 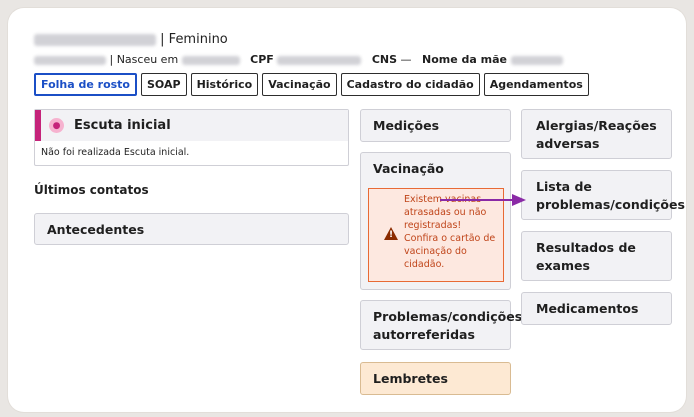 I want to click on patient-details-line: | Nasceu em CPF CNS — Nome da mãe, so click(x=298, y=60).